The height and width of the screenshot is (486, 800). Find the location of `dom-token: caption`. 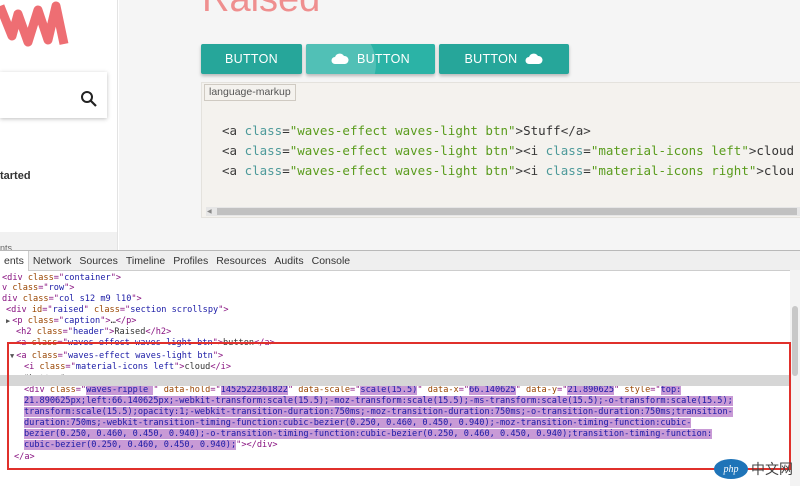

dom-token: caption is located at coordinates (82, 321).